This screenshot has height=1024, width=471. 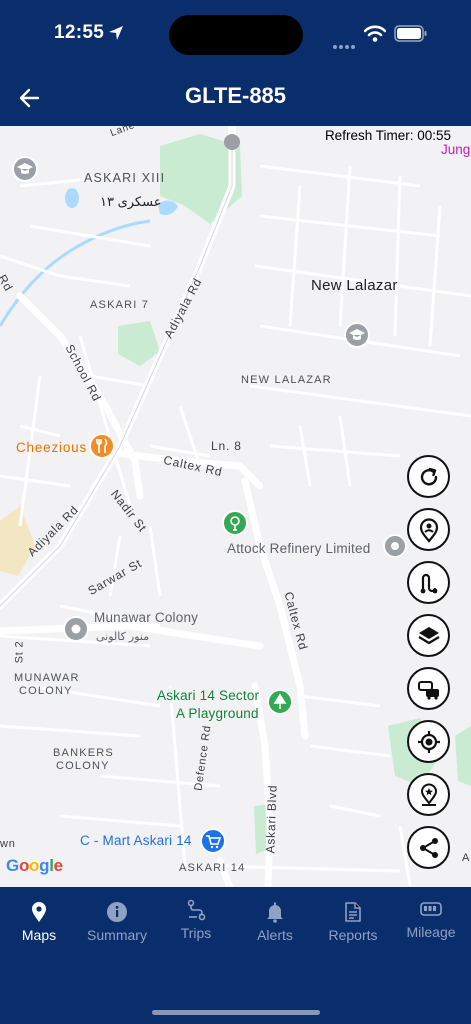 I want to click on driver-location-button, so click(x=428, y=529).